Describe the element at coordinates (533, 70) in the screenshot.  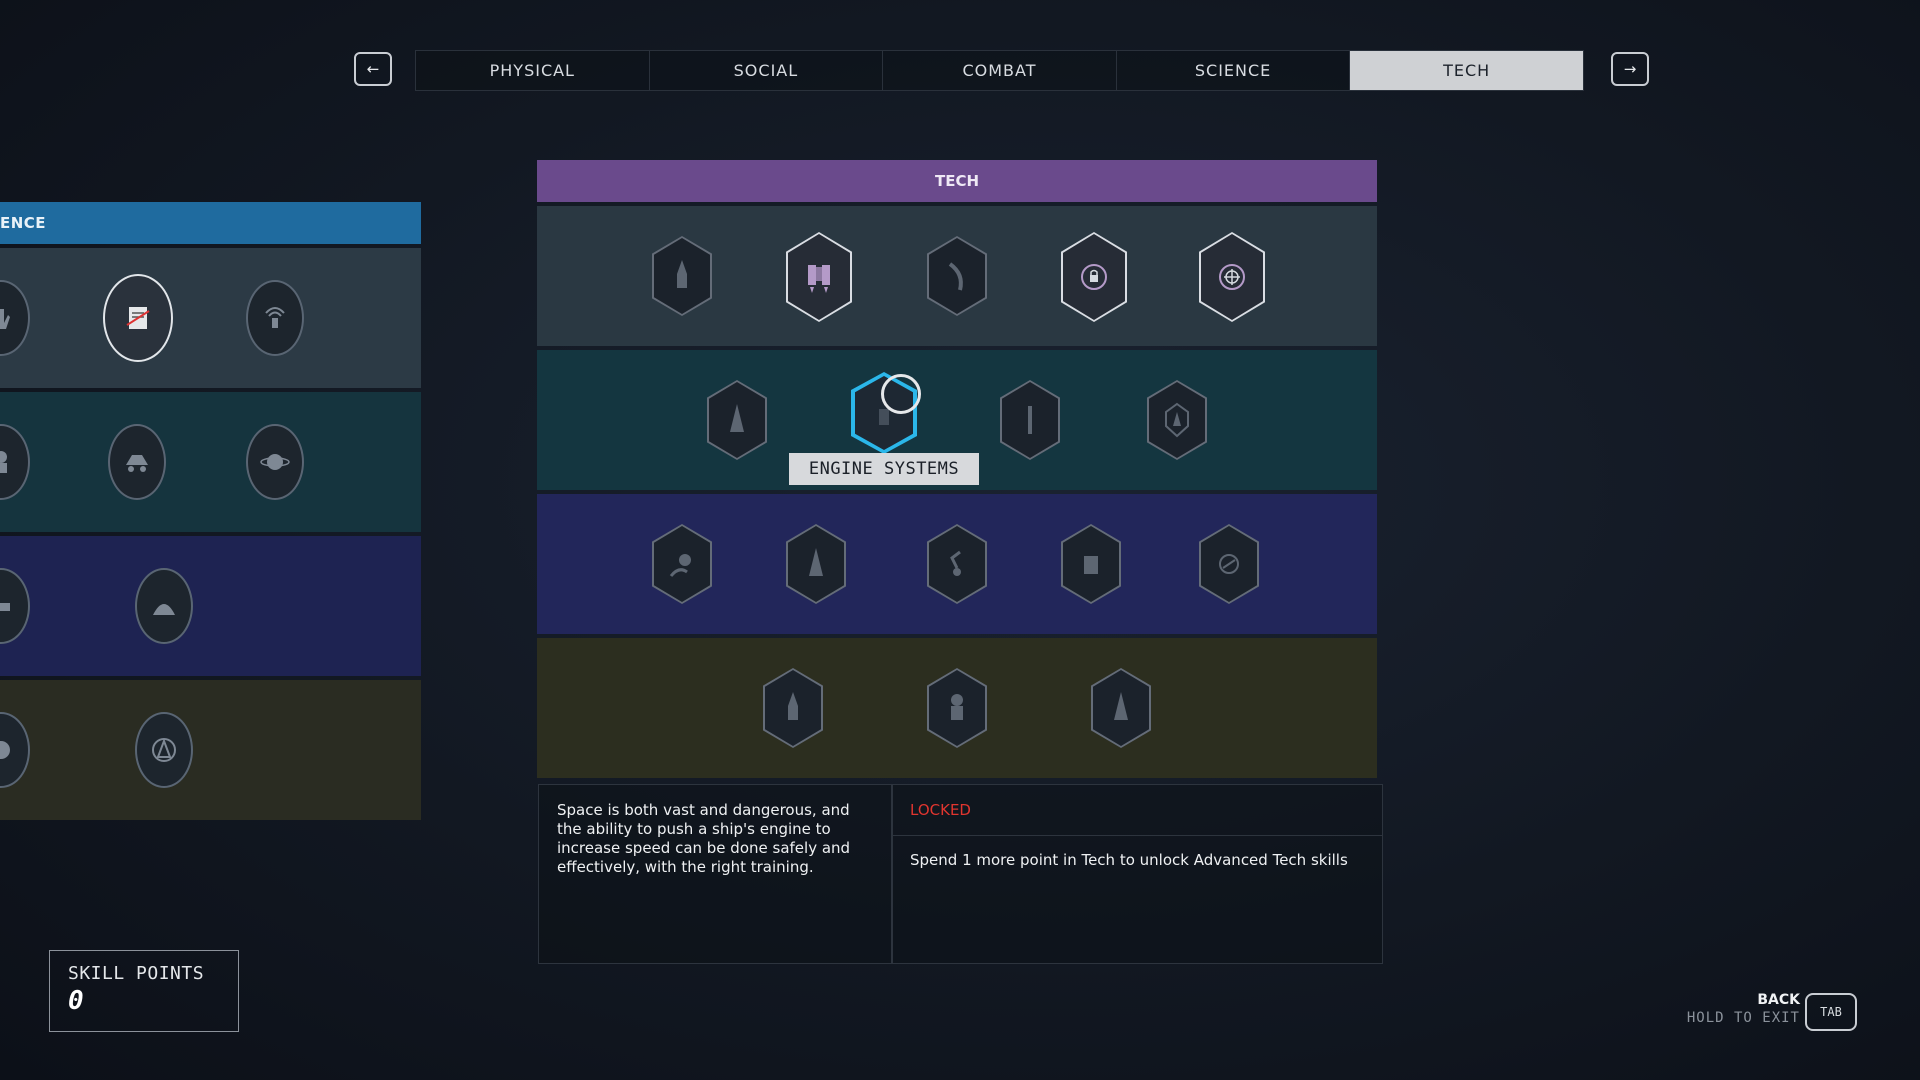
I see `tab-physical: PHYSICAL` at that location.